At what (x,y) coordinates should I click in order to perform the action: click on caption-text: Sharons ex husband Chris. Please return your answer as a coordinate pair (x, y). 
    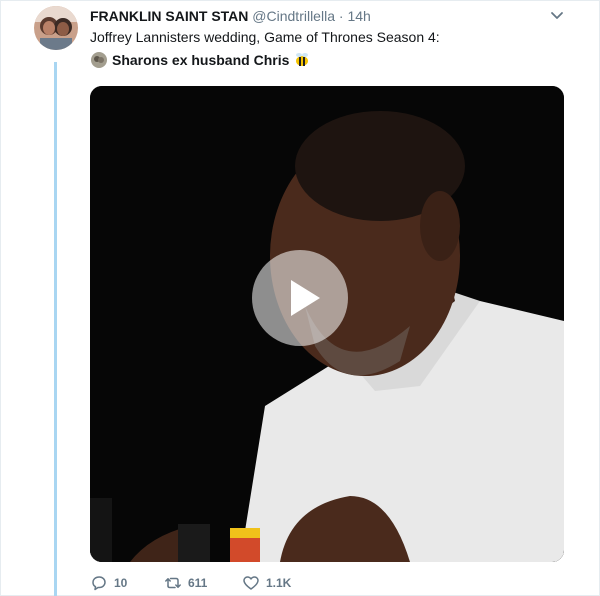
    Looking at the image, I should click on (201, 60).